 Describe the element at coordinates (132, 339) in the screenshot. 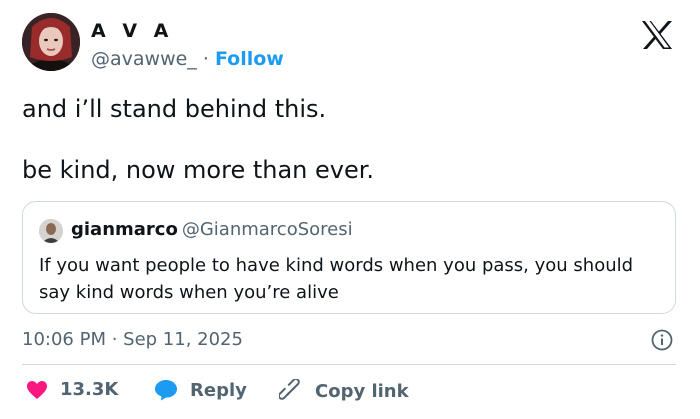

I see `tweet-timestamp: 10:06 PM · Sep 11, 2025` at that location.